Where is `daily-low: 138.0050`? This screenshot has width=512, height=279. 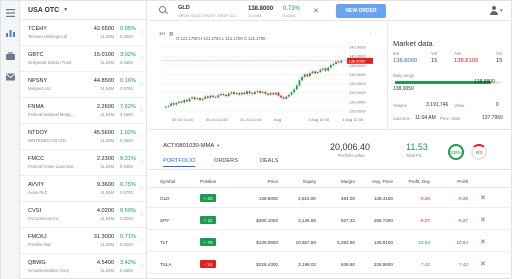 daily-low: 138.0050 is located at coordinates (403, 89).